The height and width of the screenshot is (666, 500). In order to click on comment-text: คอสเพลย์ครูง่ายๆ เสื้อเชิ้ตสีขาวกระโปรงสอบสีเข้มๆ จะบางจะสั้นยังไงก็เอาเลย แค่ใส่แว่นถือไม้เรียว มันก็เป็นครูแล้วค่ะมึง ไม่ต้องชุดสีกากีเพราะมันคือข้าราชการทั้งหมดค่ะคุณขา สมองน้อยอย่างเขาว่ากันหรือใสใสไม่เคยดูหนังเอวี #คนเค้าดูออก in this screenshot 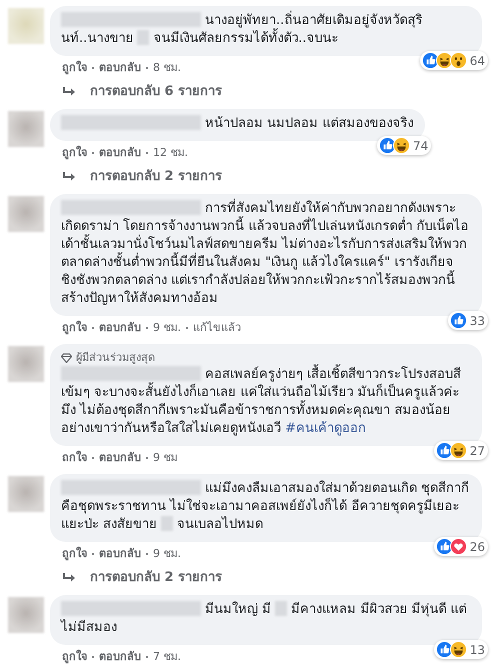, I will do `click(265, 402)`.